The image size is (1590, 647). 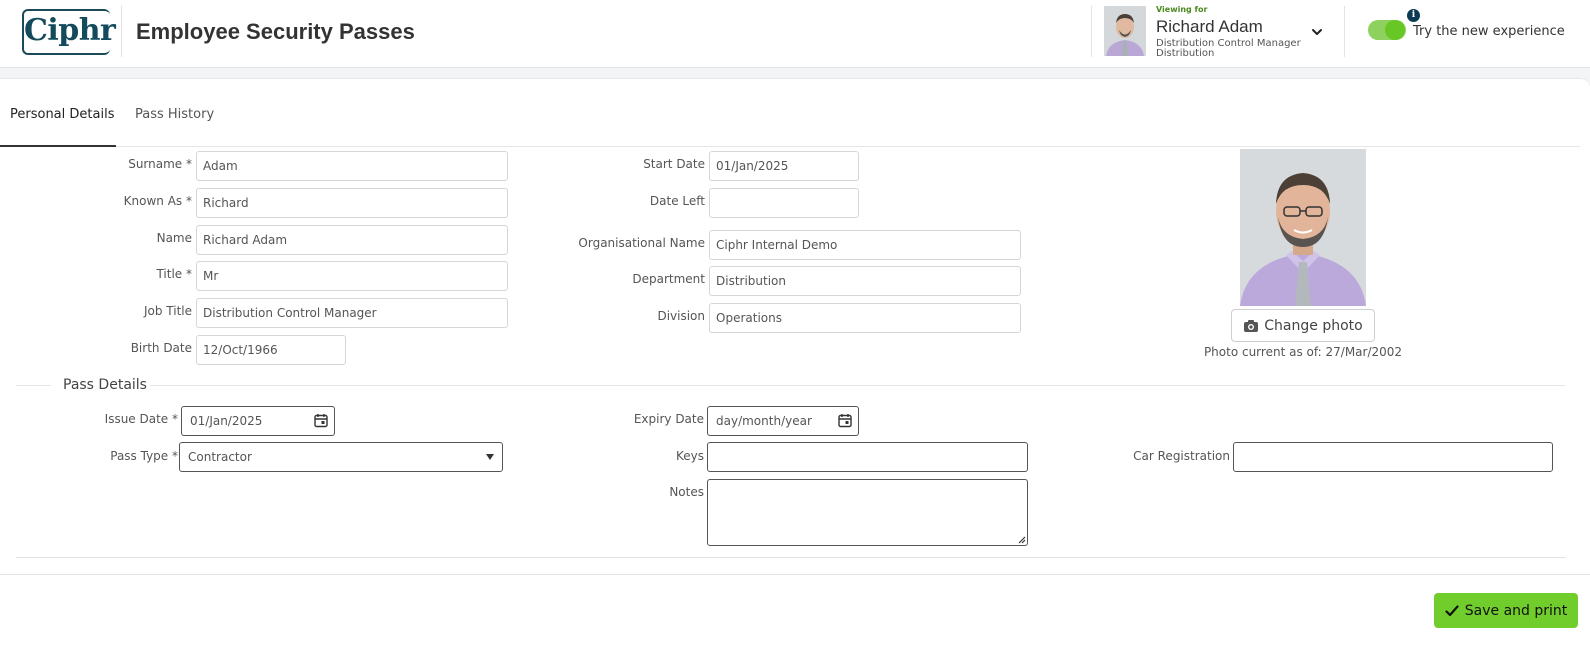 What do you see at coordinates (1452, 610) in the screenshot?
I see `checkmark-icon` at bounding box center [1452, 610].